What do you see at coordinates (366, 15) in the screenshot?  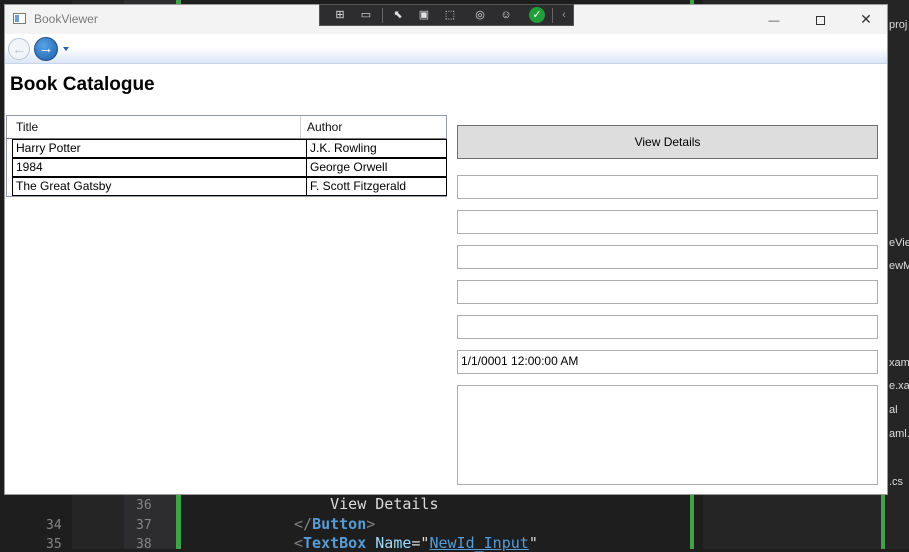 I see `record-icon: ▭` at bounding box center [366, 15].